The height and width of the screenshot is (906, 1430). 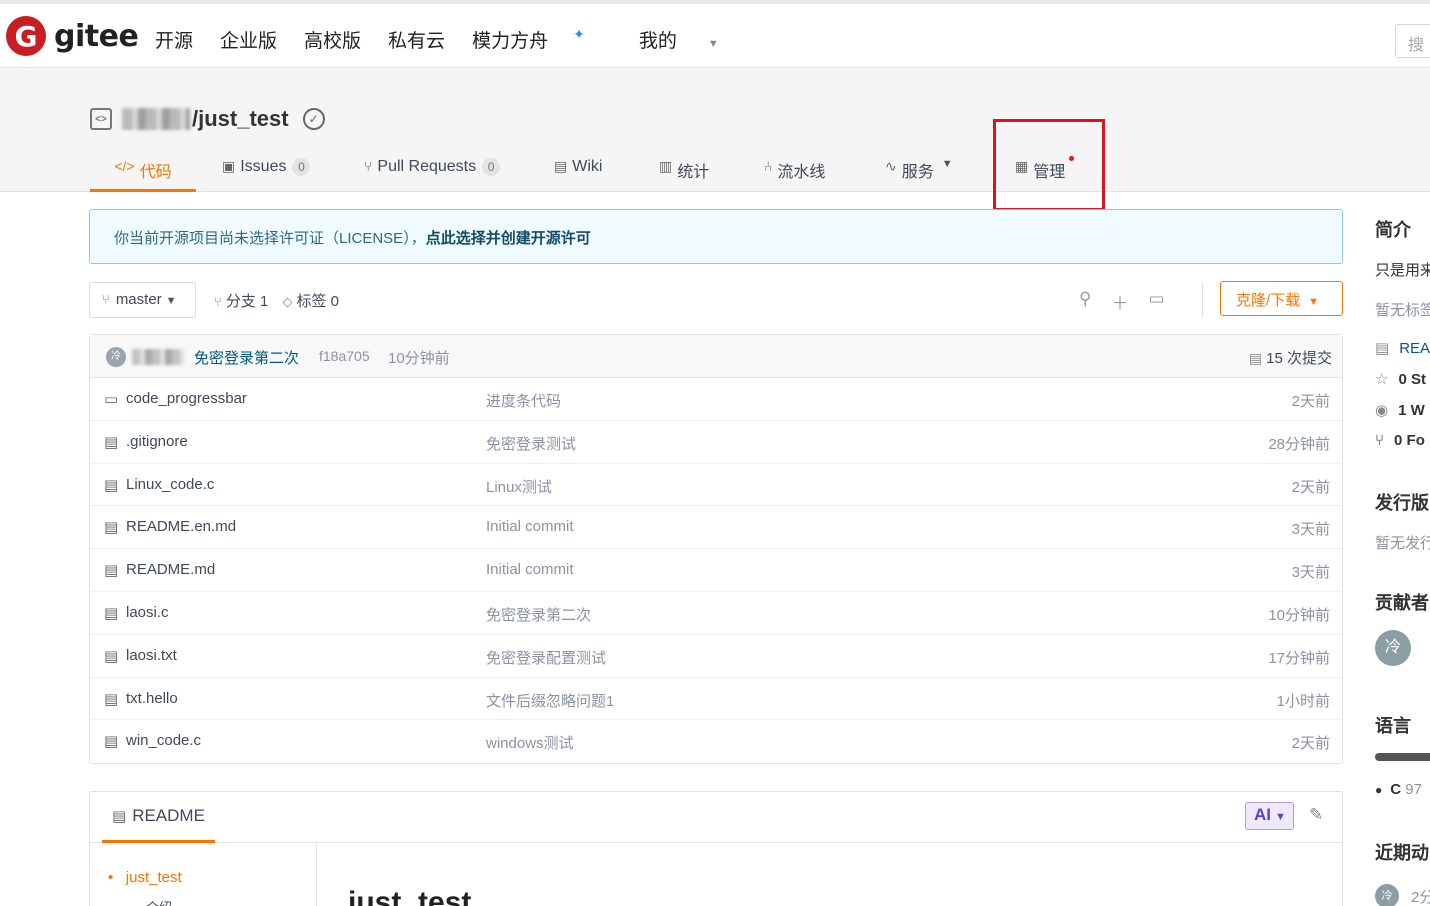 What do you see at coordinates (1420, 897) in the screenshot?
I see `activity-time: 2分` at bounding box center [1420, 897].